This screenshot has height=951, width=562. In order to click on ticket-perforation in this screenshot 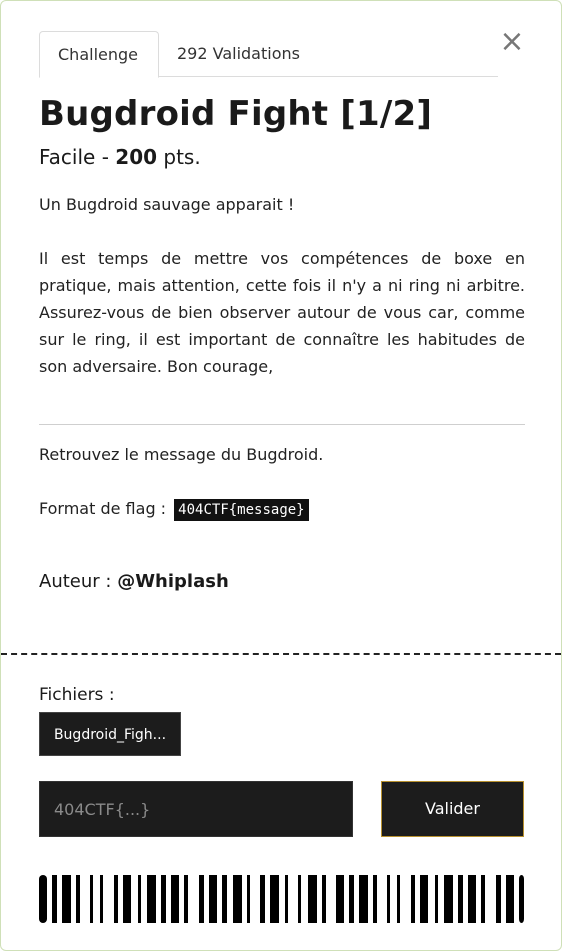, I will do `click(281, 654)`.